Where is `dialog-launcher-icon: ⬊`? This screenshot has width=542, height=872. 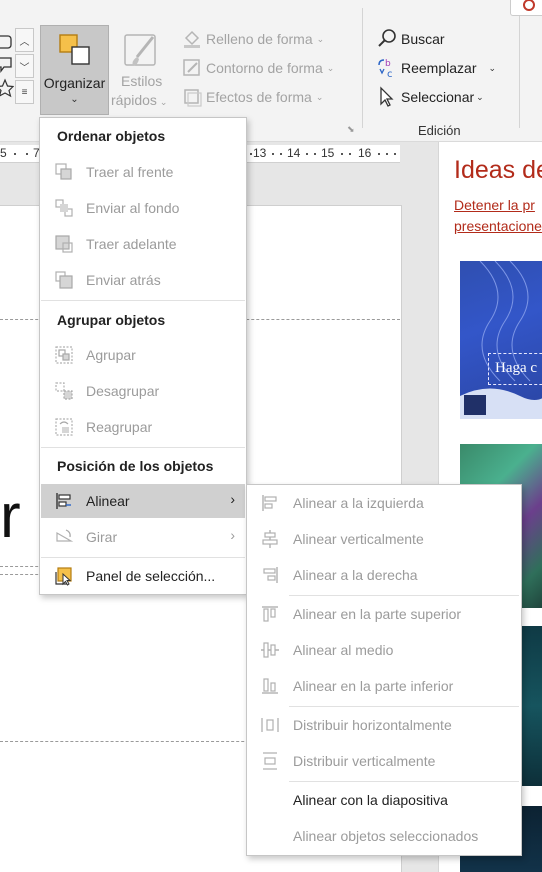
dialog-launcher-icon: ⬊ is located at coordinates (353, 130).